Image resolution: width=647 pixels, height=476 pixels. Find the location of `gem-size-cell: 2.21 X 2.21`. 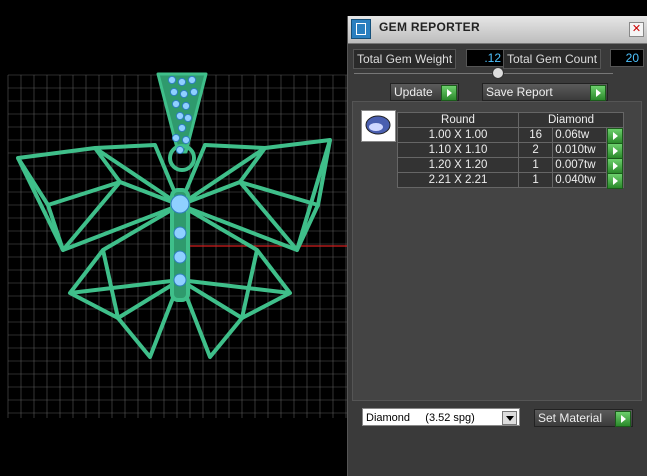

gem-size-cell: 2.21 X 2.21 is located at coordinates (458, 180).